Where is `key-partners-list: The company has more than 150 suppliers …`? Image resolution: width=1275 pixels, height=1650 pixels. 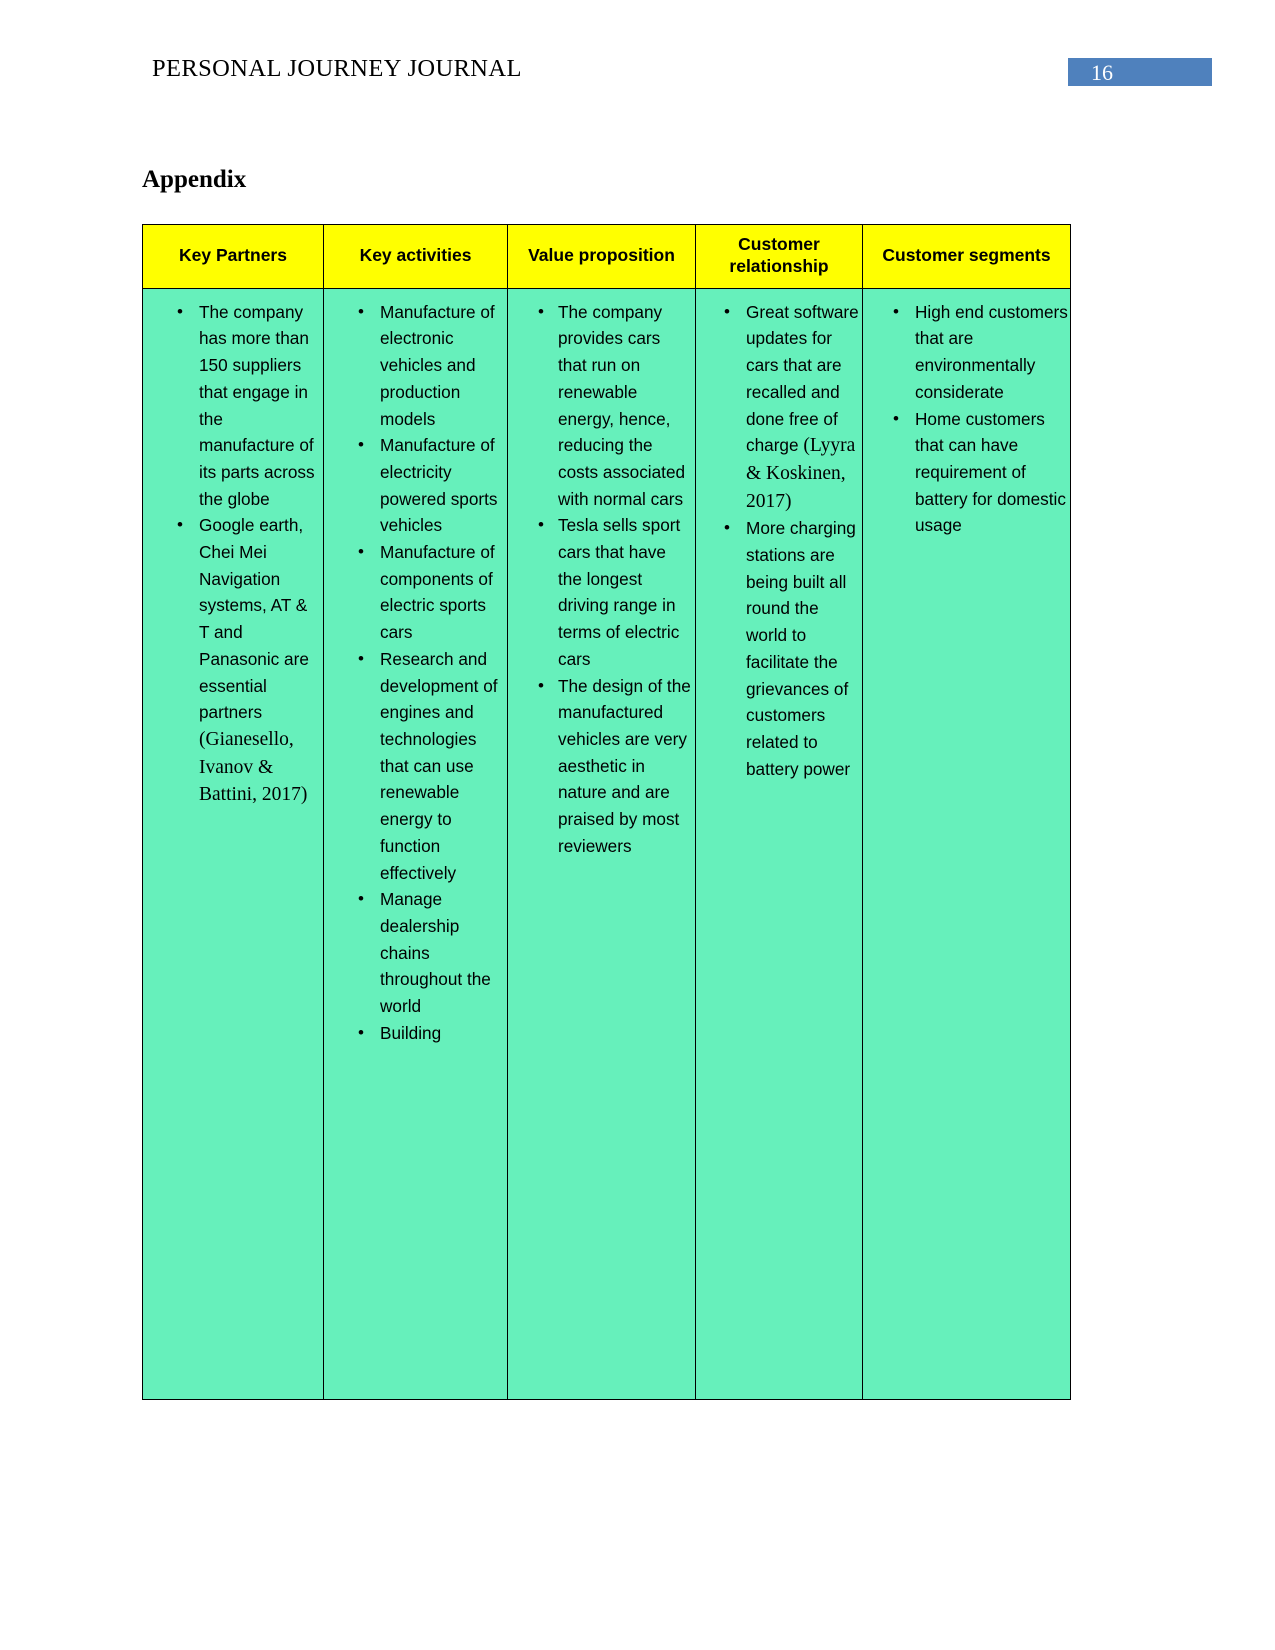 key-partners-list: The company has more than 150 suppliers … is located at coordinates (233, 549).